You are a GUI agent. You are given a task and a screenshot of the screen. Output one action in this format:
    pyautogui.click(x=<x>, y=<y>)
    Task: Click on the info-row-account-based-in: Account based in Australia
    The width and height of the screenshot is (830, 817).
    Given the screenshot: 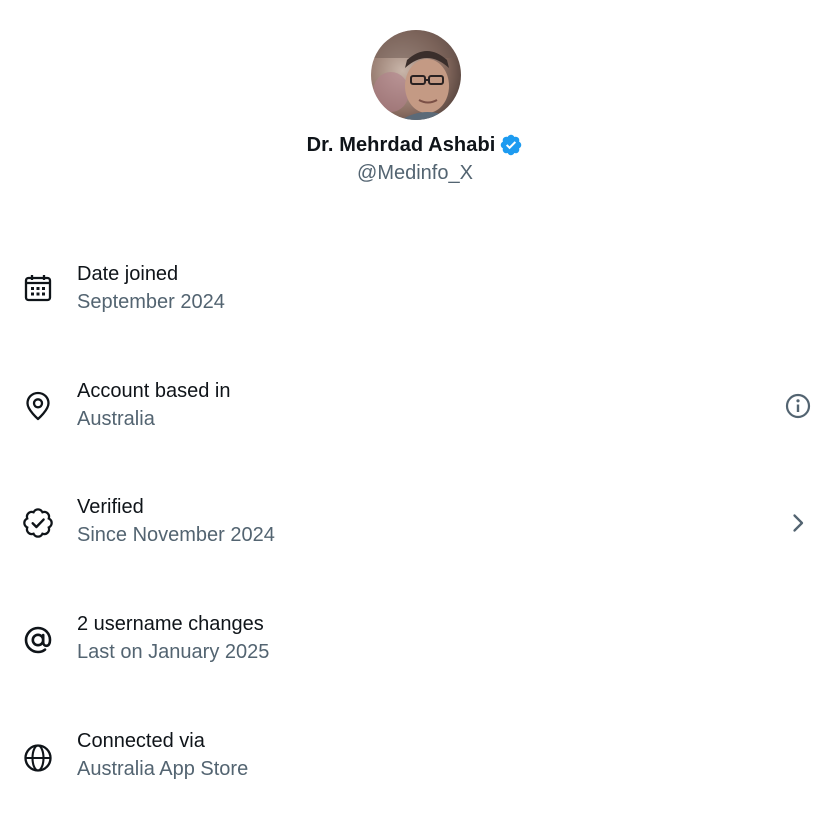 What is the action you would take?
    pyautogui.click(x=415, y=405)
    